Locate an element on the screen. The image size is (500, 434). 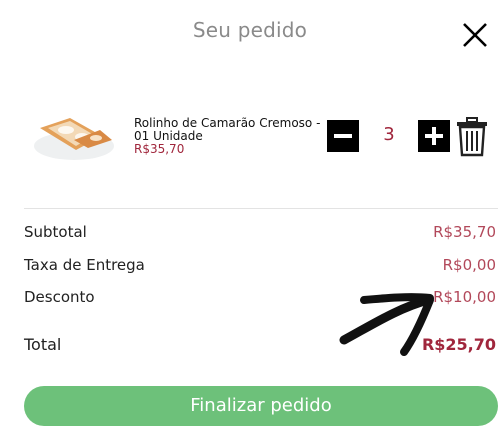
subtotal-value: R$35,70 is located at coordinates (464, 232).